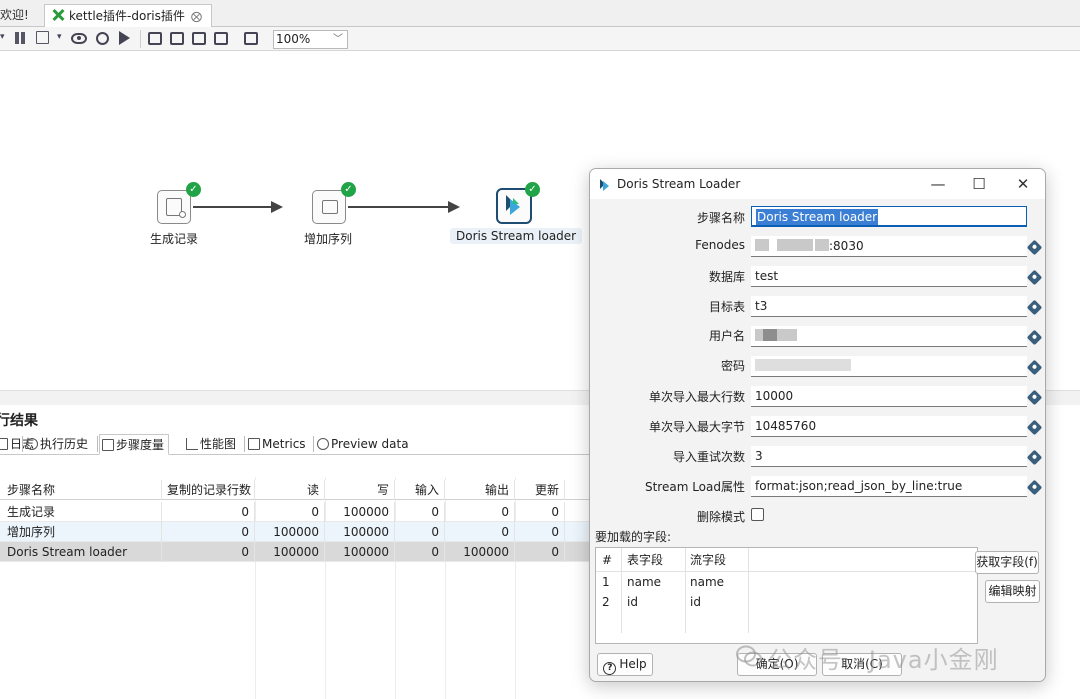  I want to click on sql-icon, so click(199, 38).